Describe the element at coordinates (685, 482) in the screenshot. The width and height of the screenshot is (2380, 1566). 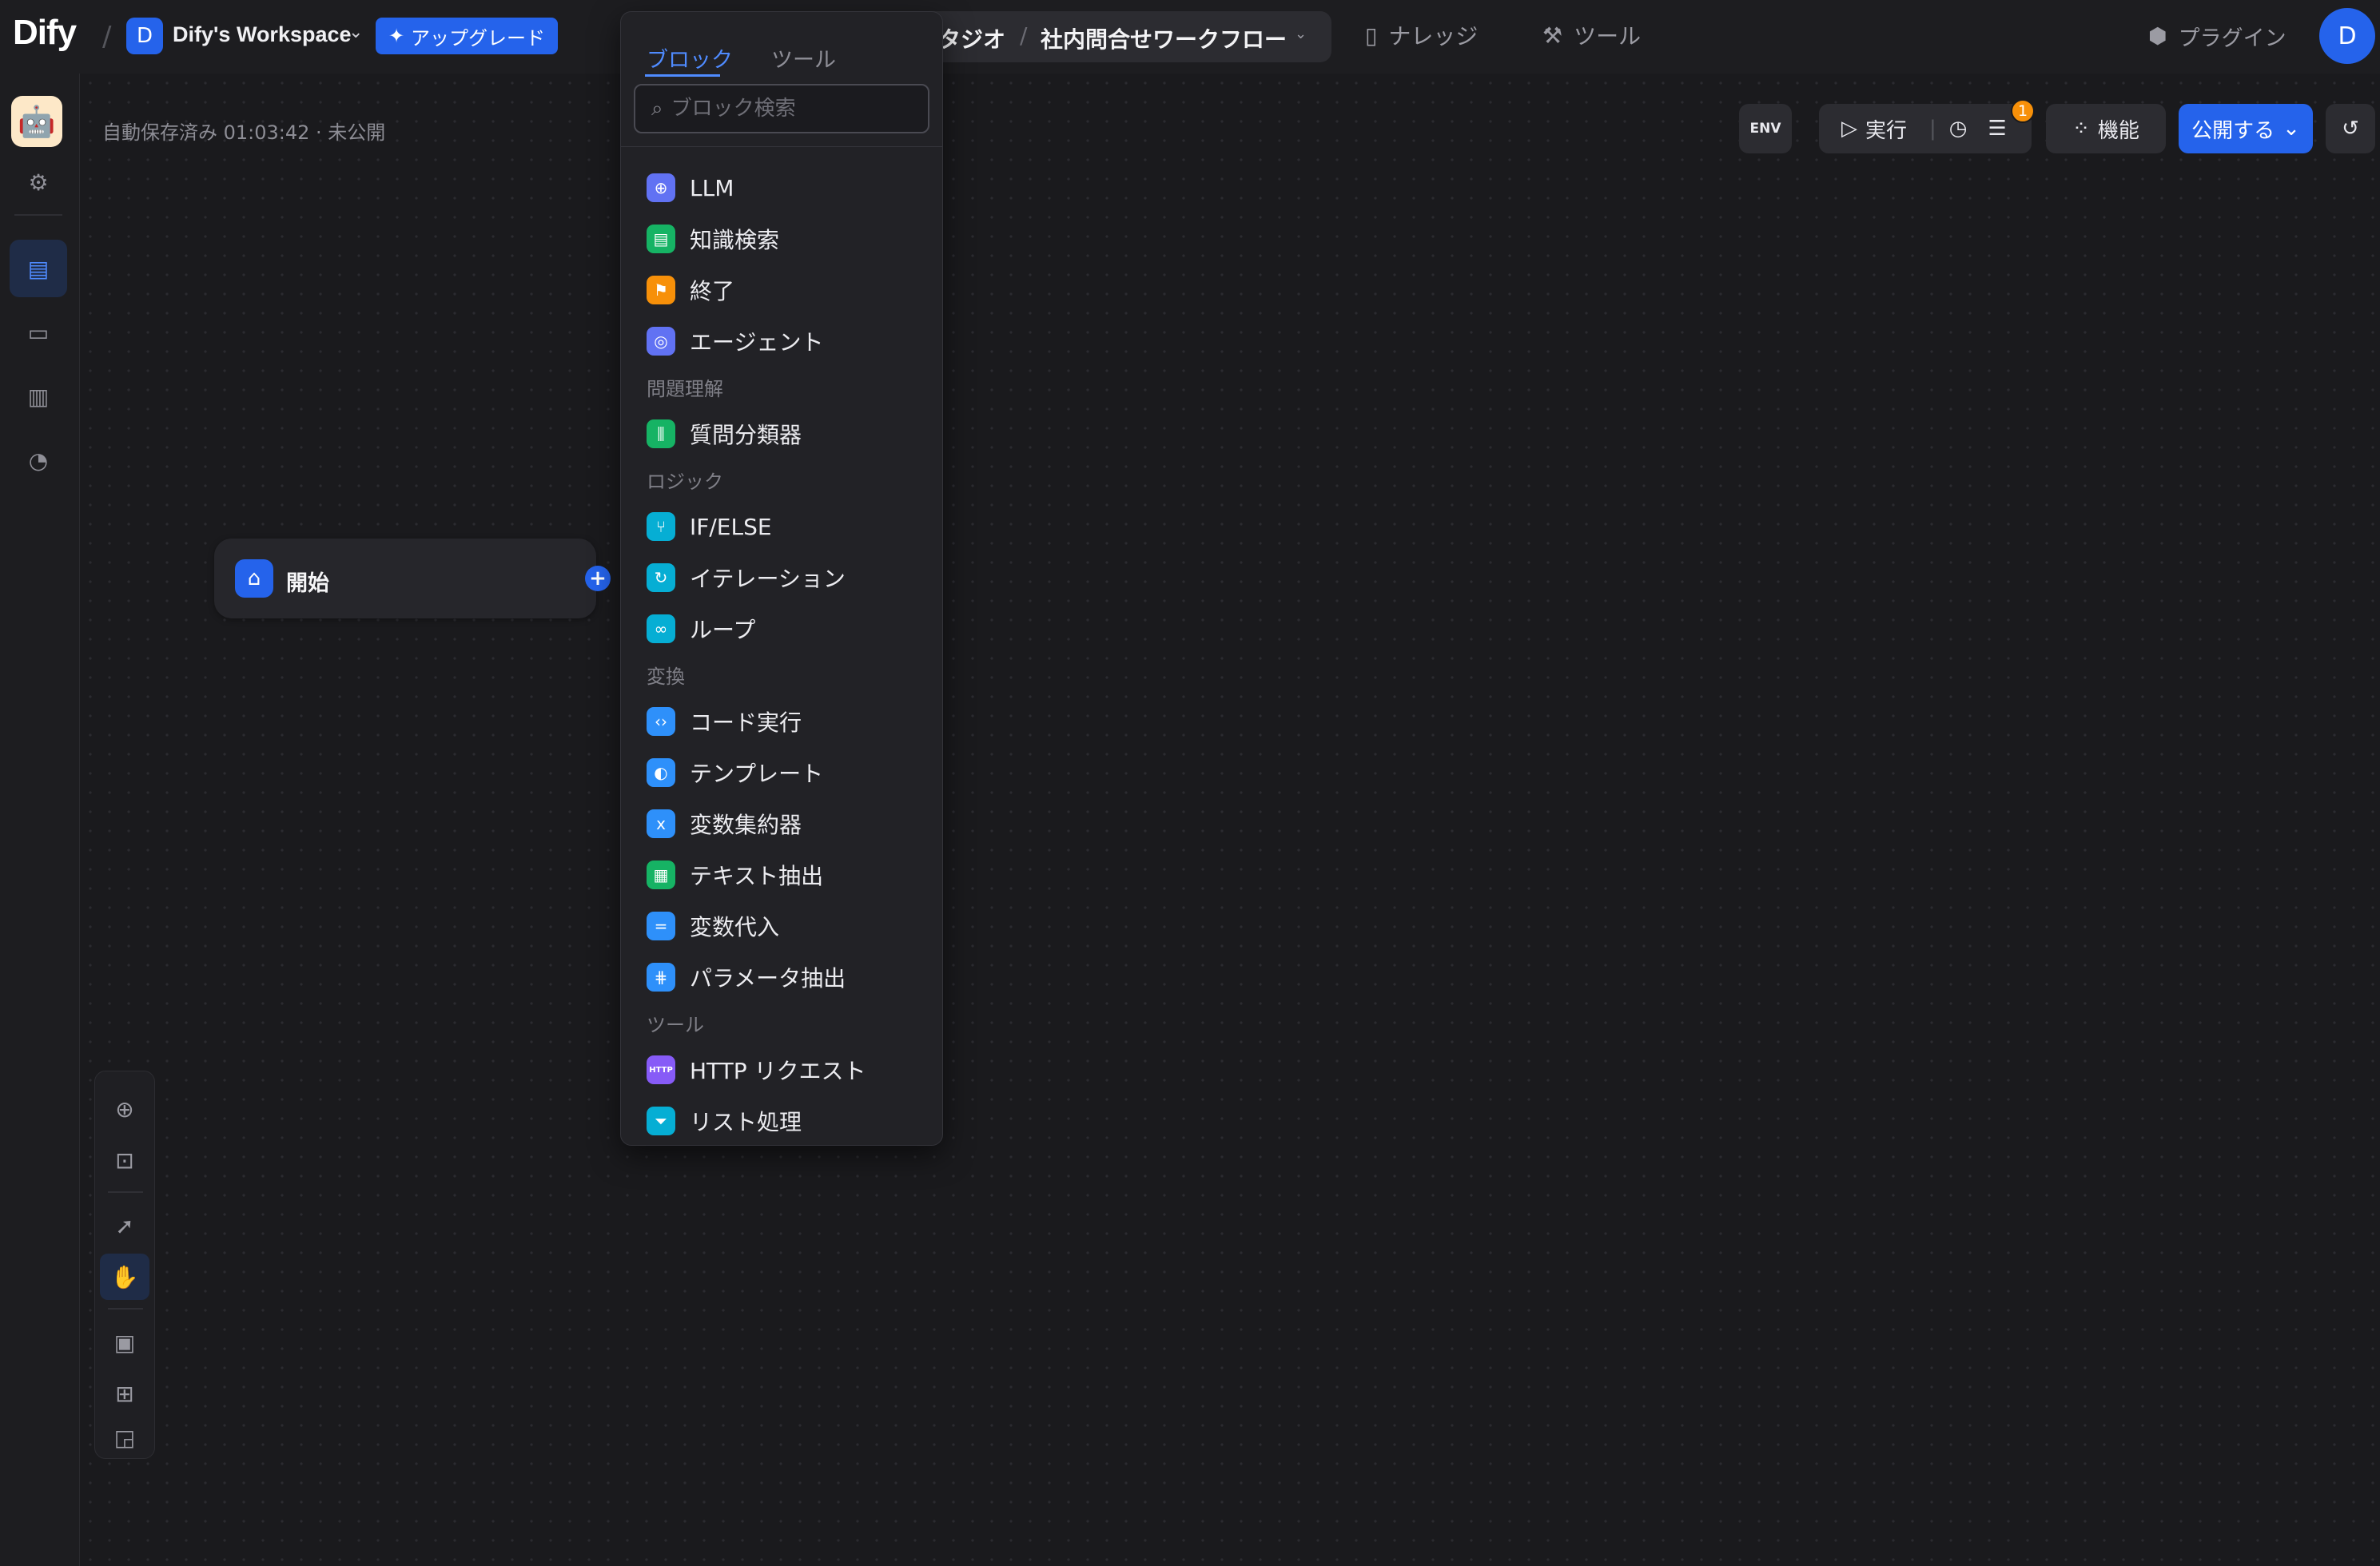
I see `block-group-heading: ロジック` at that location.